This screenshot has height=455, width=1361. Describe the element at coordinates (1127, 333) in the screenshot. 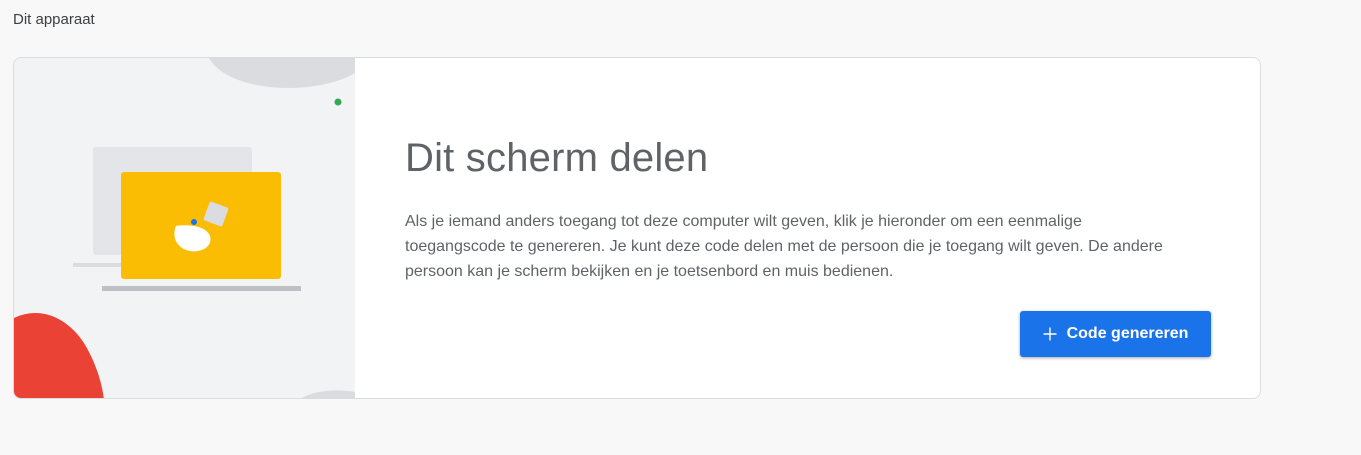

I see `generate-code-button-label: Code genereren` at that location.